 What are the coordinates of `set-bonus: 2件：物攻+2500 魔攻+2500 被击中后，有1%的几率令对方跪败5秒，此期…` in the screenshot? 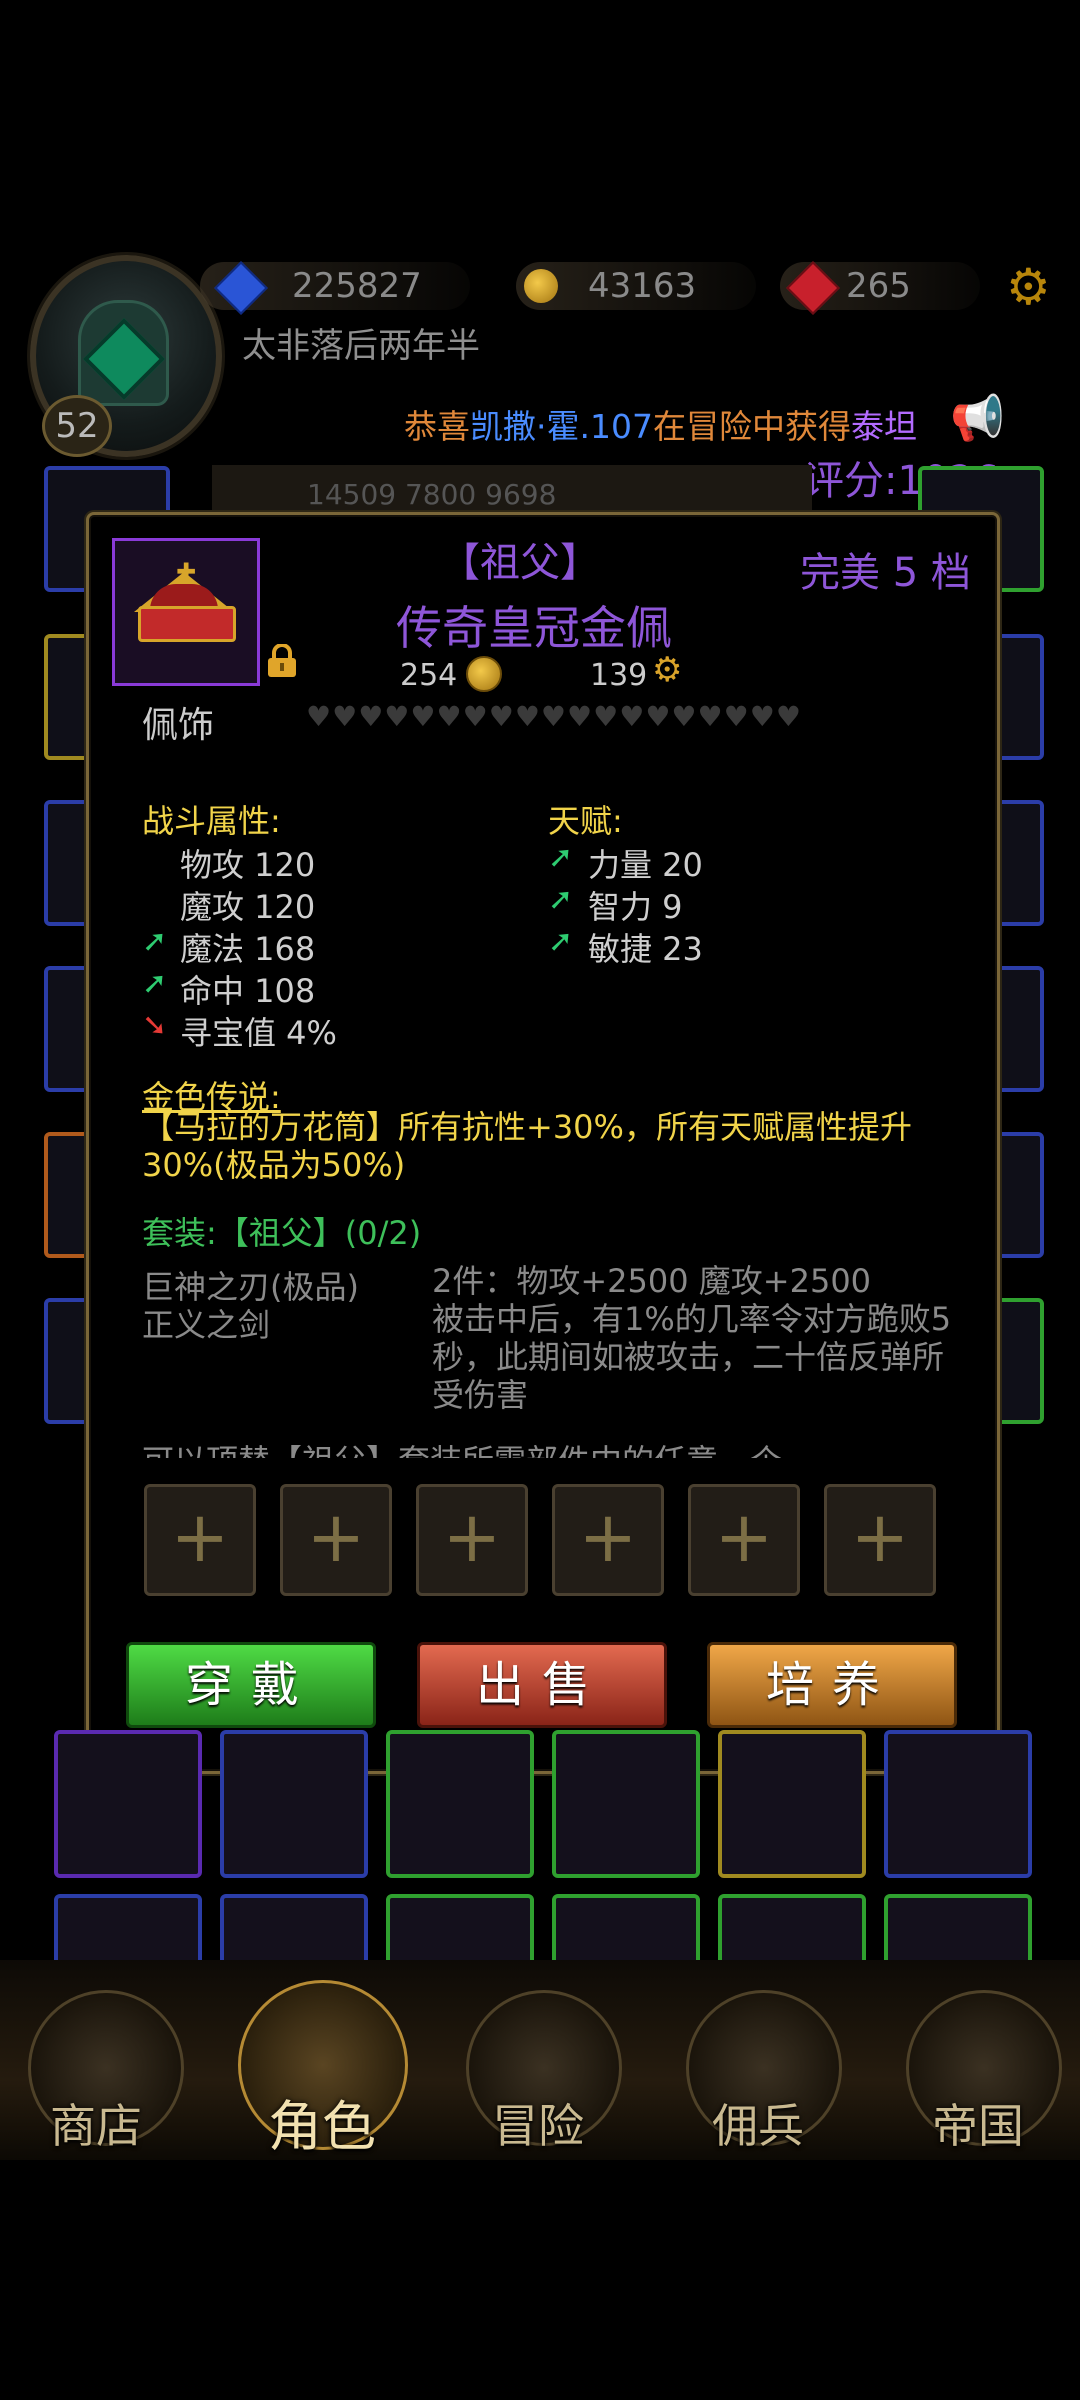 It's located at (692, 1338).